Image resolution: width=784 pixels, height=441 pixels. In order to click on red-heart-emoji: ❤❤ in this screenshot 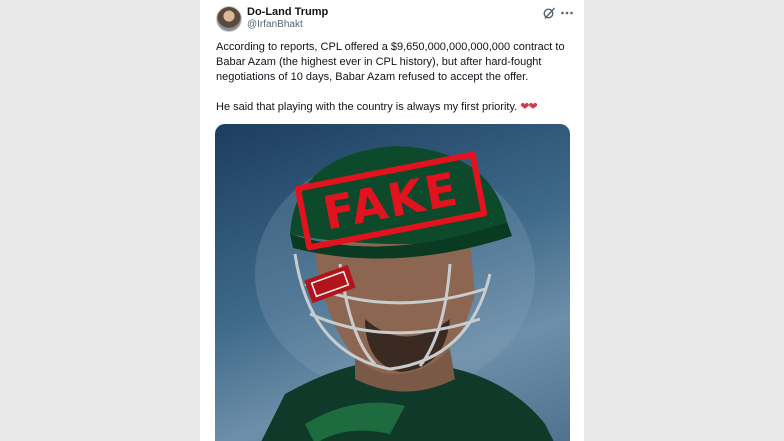, I will do `click(528, 107)`.